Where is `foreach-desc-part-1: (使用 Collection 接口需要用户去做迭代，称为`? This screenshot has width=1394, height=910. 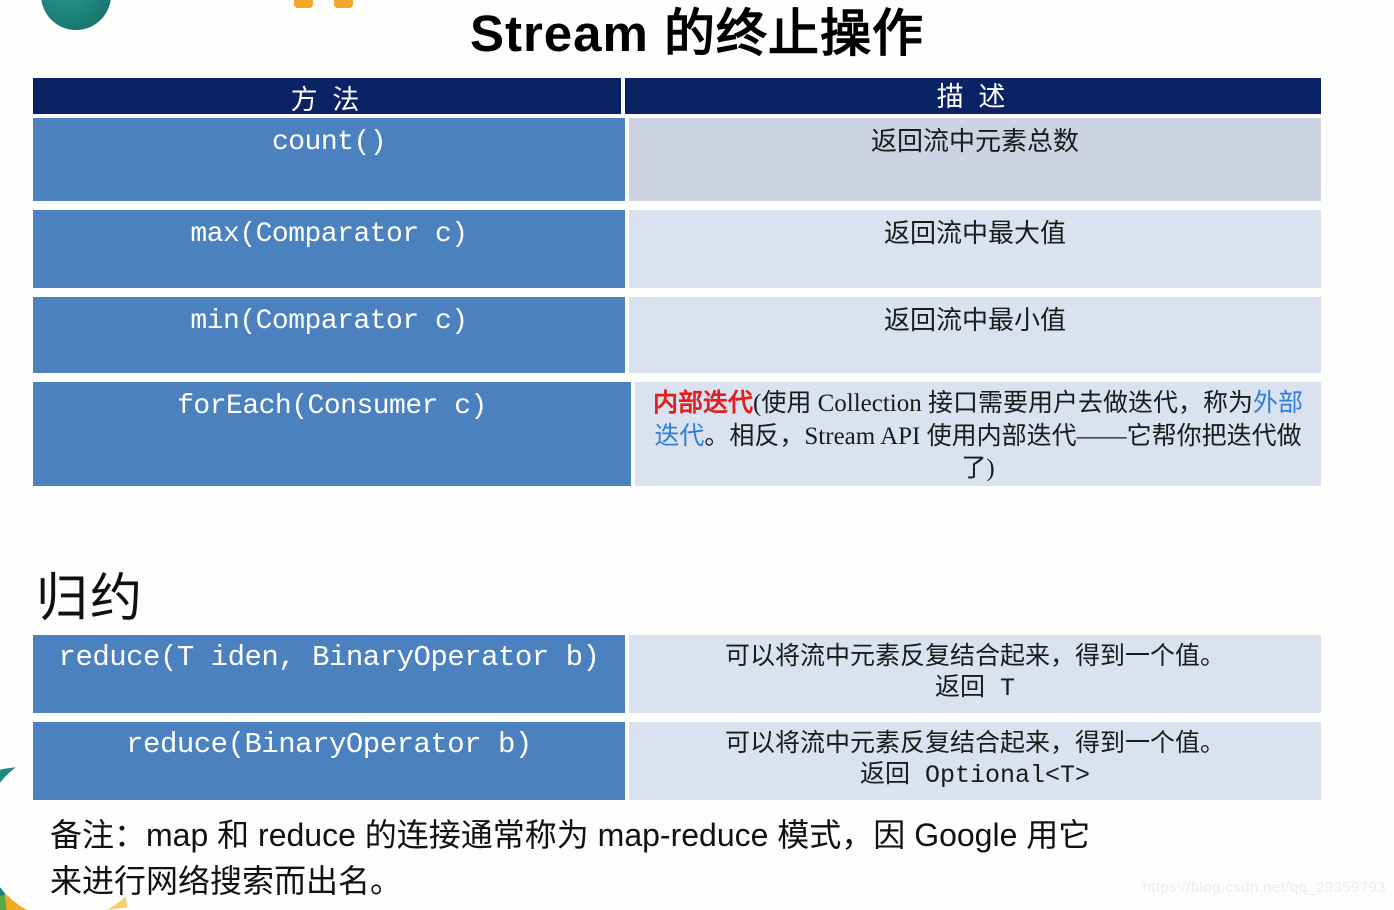 foreach-desc-part-1: (使用 Collection 接口需要用户去做迭代，称为 is located at coordinates (1003, 403).